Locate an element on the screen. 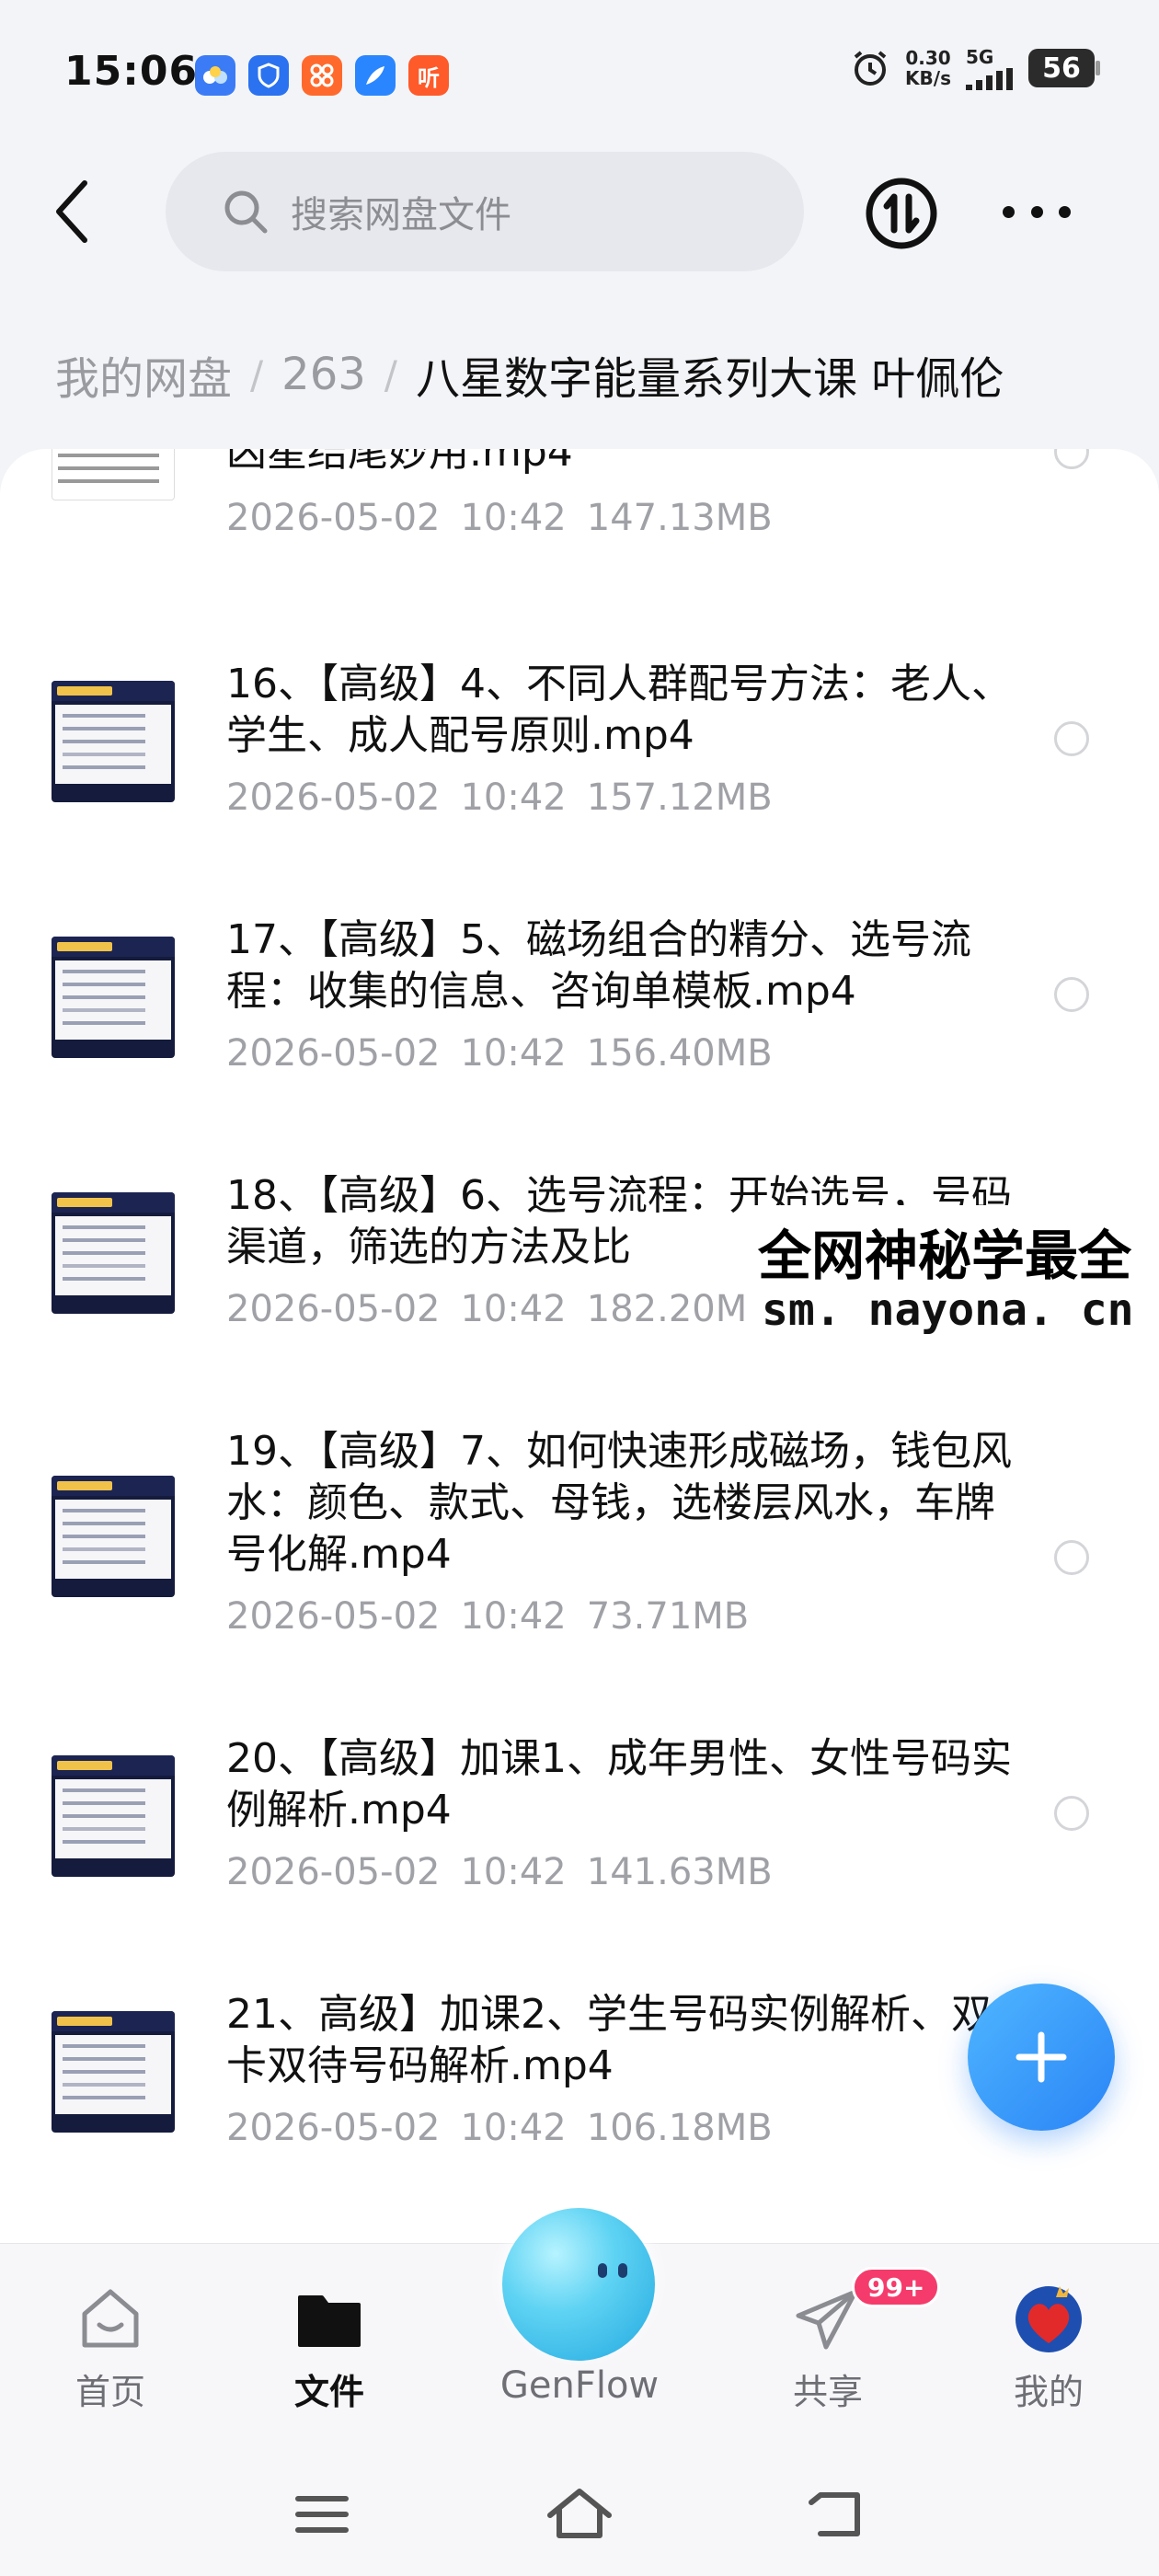 The width and height of the screenshot is (1159, 2576). file-meta: 2026-05-02 10:42 147.13MB is located at coordinates (499, 518).